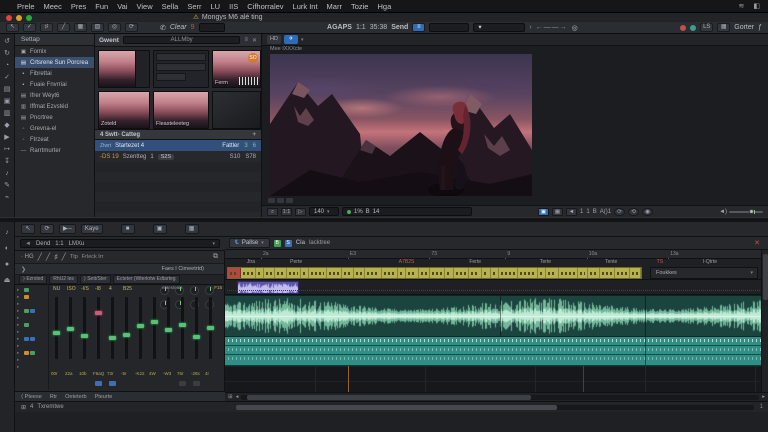 The image size is (768, 432). Describe the element at coordinates (249, 243) in the screenshot. I see `timeline-tab: ℄ Pallse ▾` at that location.